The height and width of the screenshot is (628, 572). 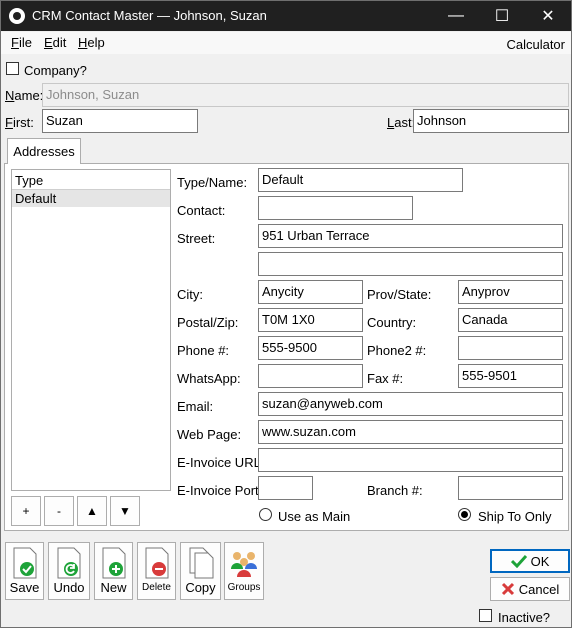 What do you see at coordinates (314, 516) in the screenshot?
I see `use-as-main-label: Use as Main` at bounding box center [314, 516].